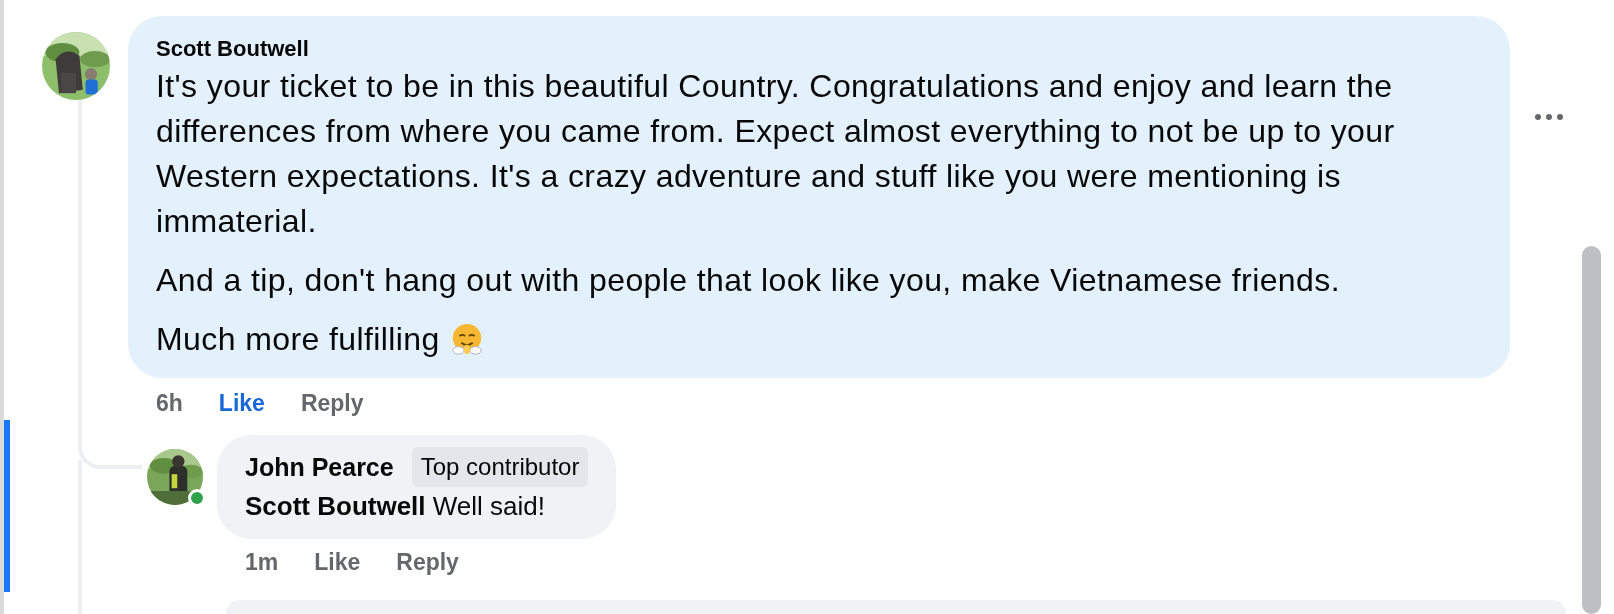 The width and height of the screenshot is (1614, 614). What do you see at coordinates (804, 49) in the screenshot?
I see `author-name: Scott Boutwell` at bounding box center [804, 49].